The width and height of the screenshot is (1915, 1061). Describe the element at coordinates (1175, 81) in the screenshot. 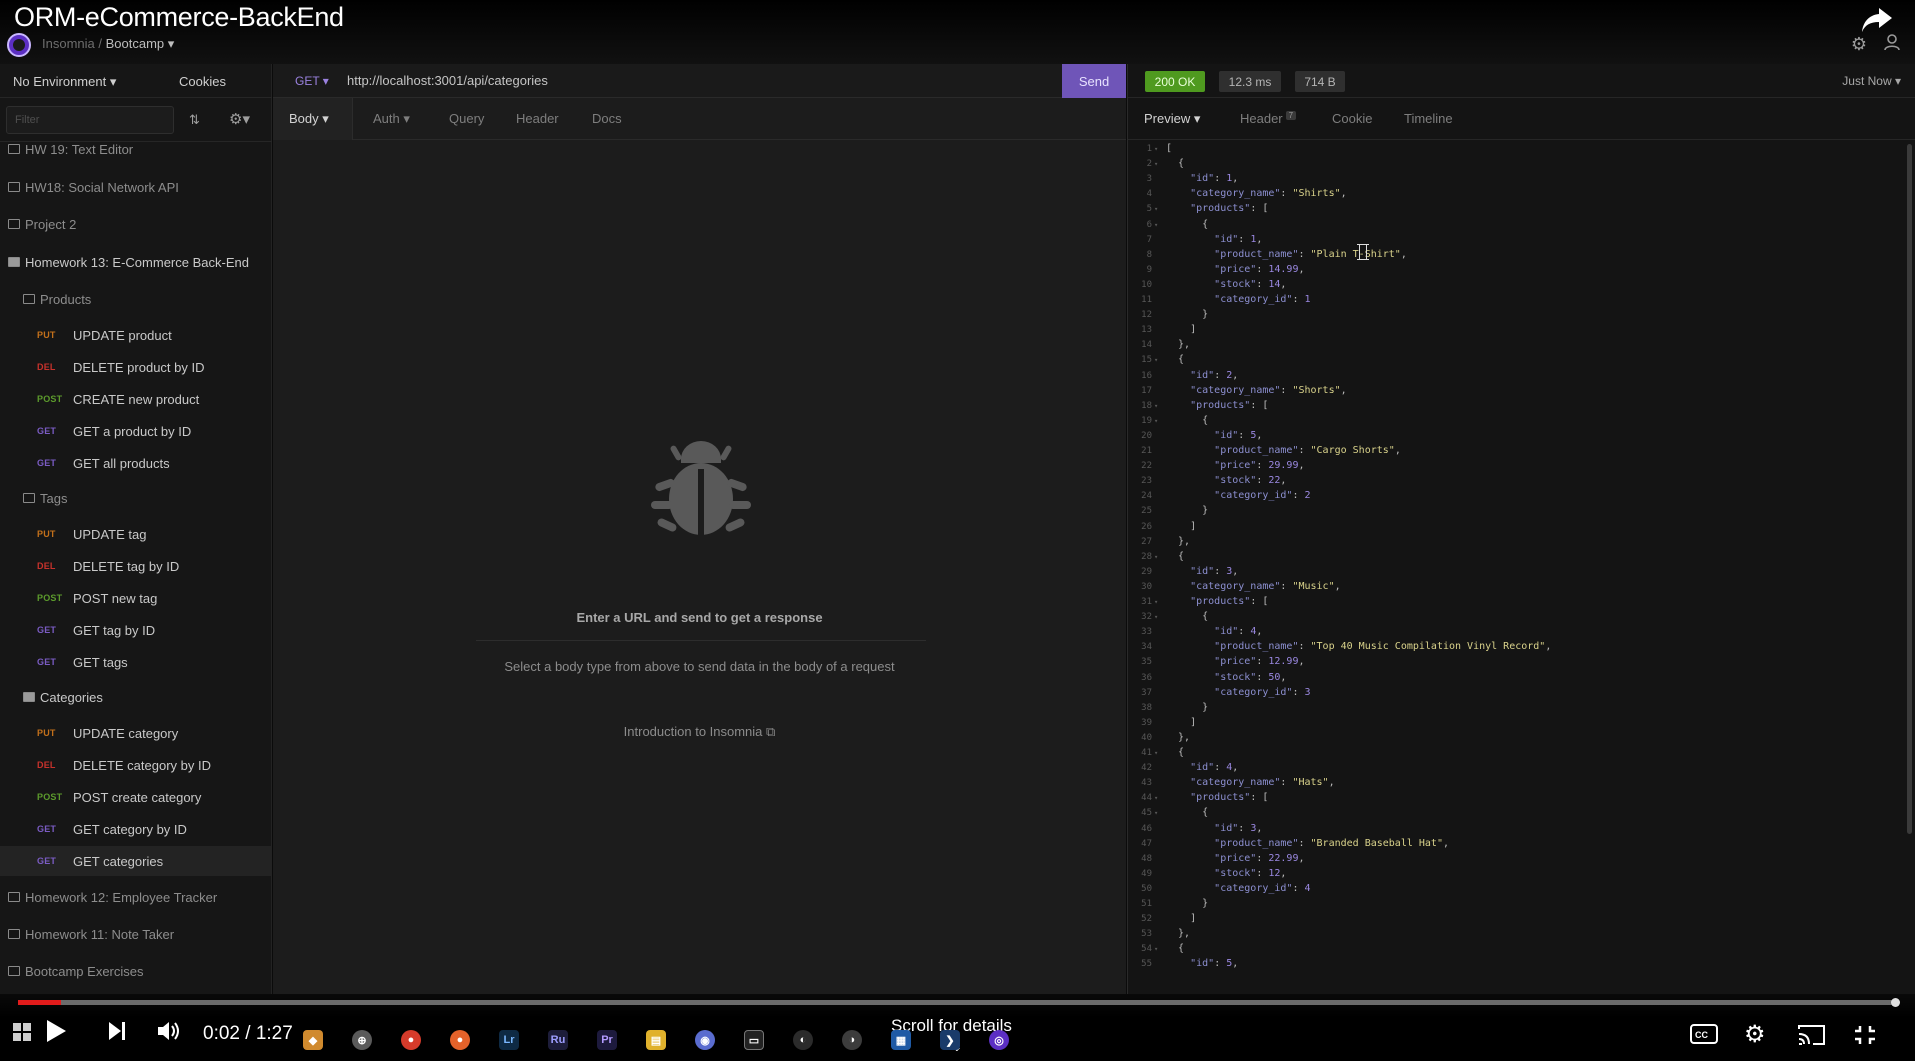

I see `status-badge: 200 OK` at that location.